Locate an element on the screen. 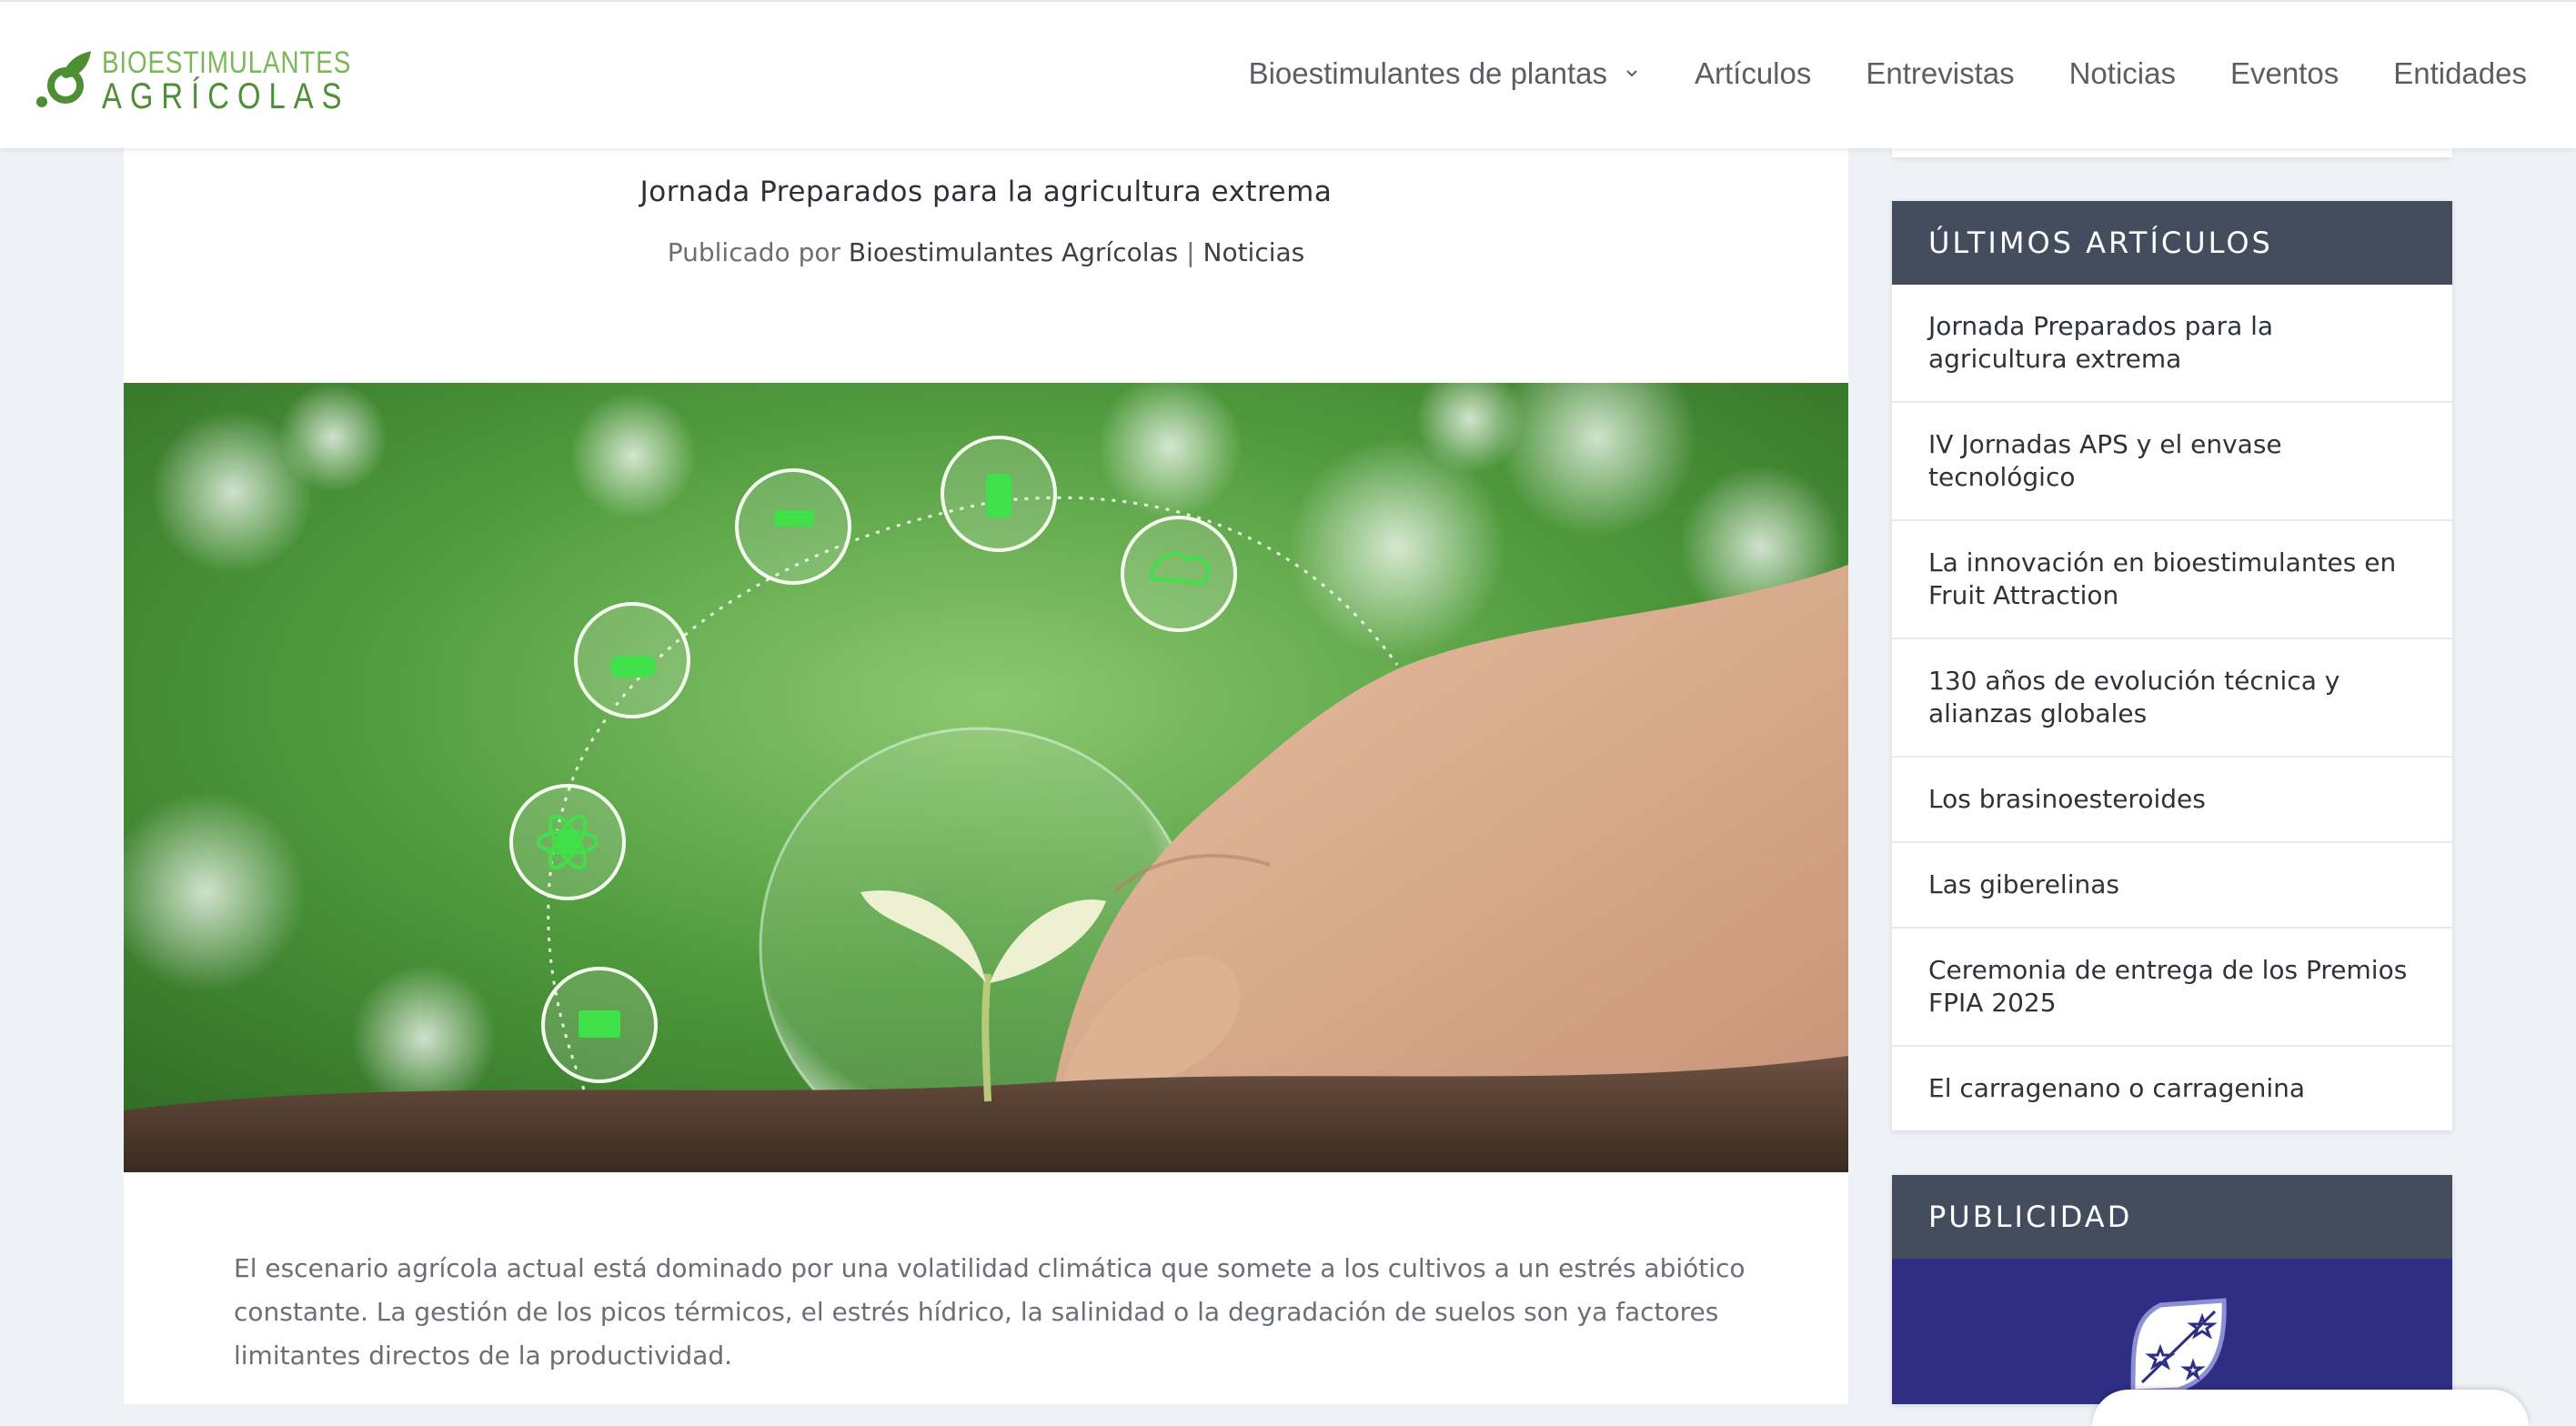 The width and height of the screenshot is (2576, 1426). widget-title: ÚLTIMOS ARTÍCULOS is located at coordinates (2172, 243).